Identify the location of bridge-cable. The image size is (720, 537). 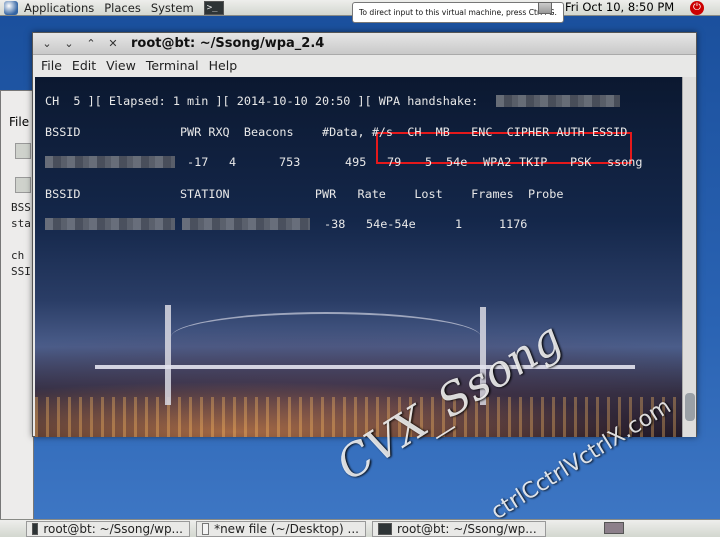
(326, 337).